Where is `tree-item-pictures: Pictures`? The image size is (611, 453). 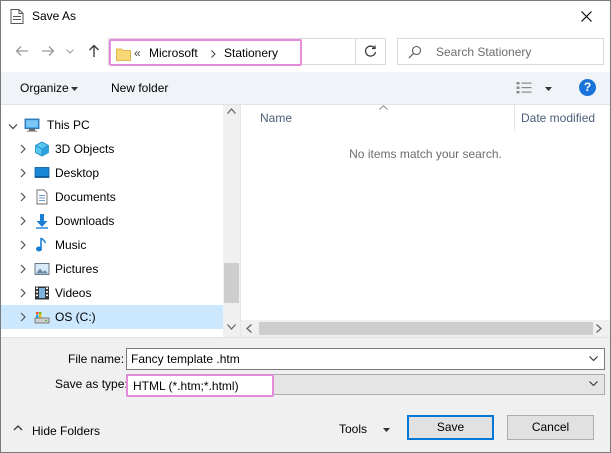 tree-item-pictures: Pictures is located at coordinates (112, 269).